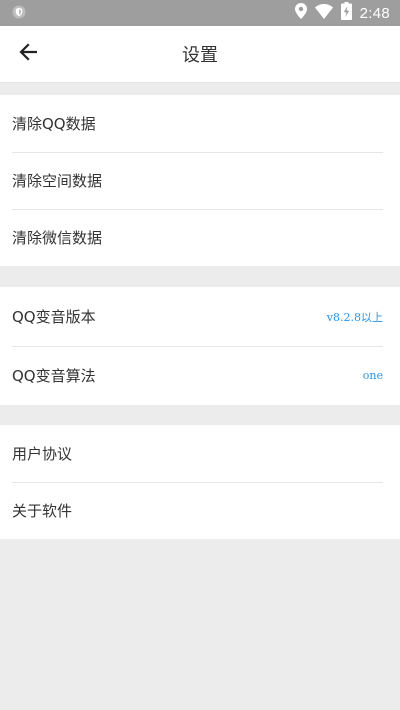 The height and width of the screenshot is (710, 400). I want to click on back-button, so click(28, 54).